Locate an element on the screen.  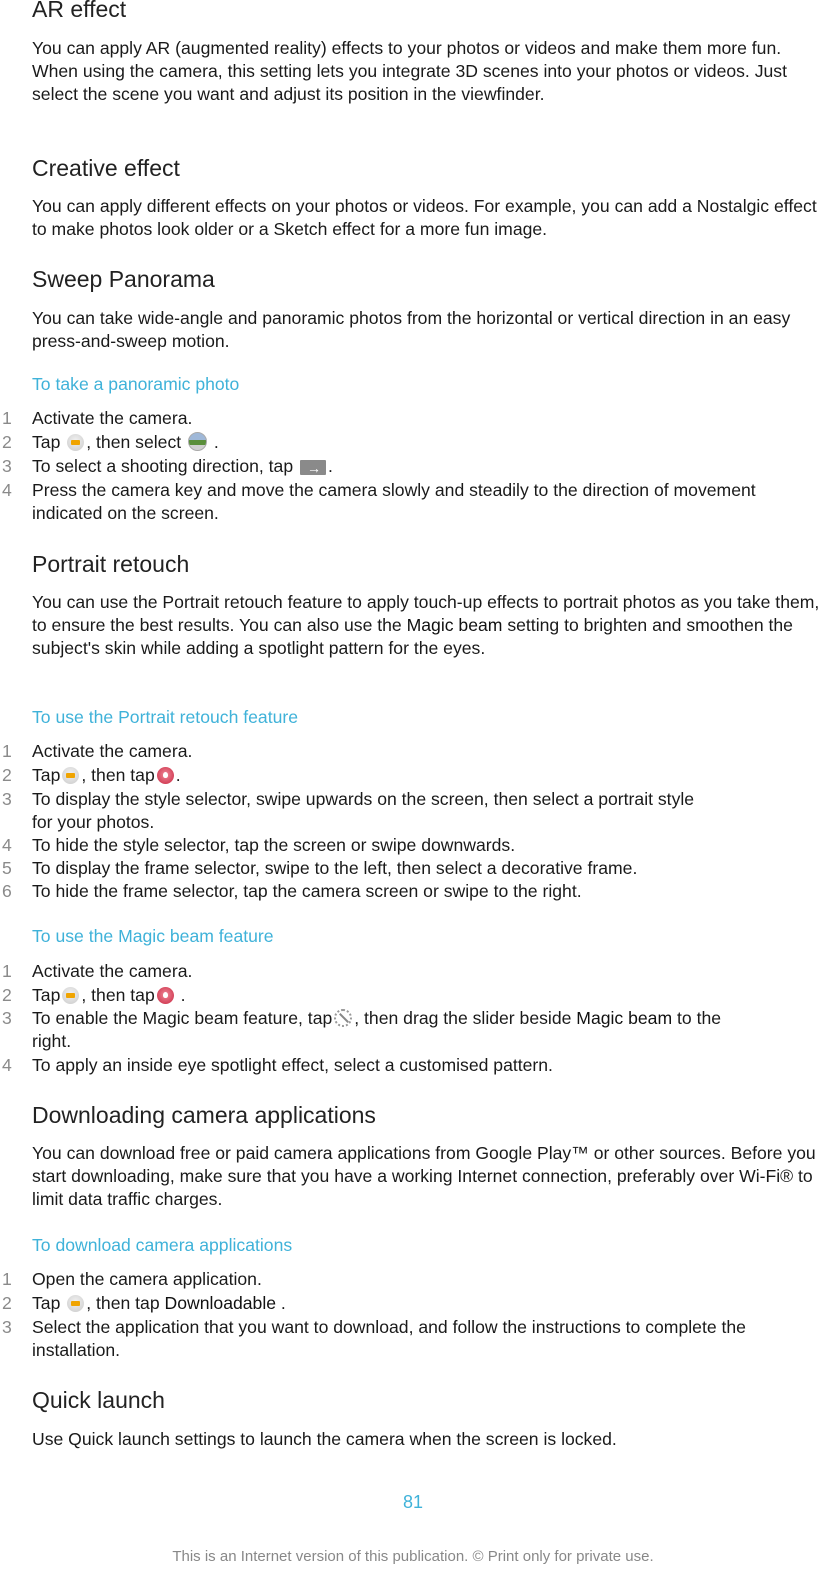
step-text: Tap , then select . is located at coordinates (402, 442).